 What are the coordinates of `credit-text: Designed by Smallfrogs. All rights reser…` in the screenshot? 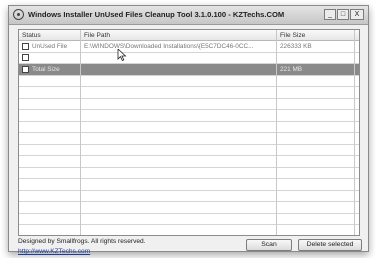 It's located at (82, 241).